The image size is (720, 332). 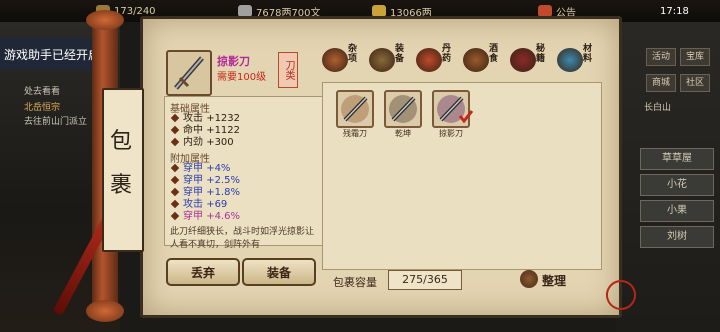 I want to click on item-type-tag: 刀类, so click(x=288, y=70).